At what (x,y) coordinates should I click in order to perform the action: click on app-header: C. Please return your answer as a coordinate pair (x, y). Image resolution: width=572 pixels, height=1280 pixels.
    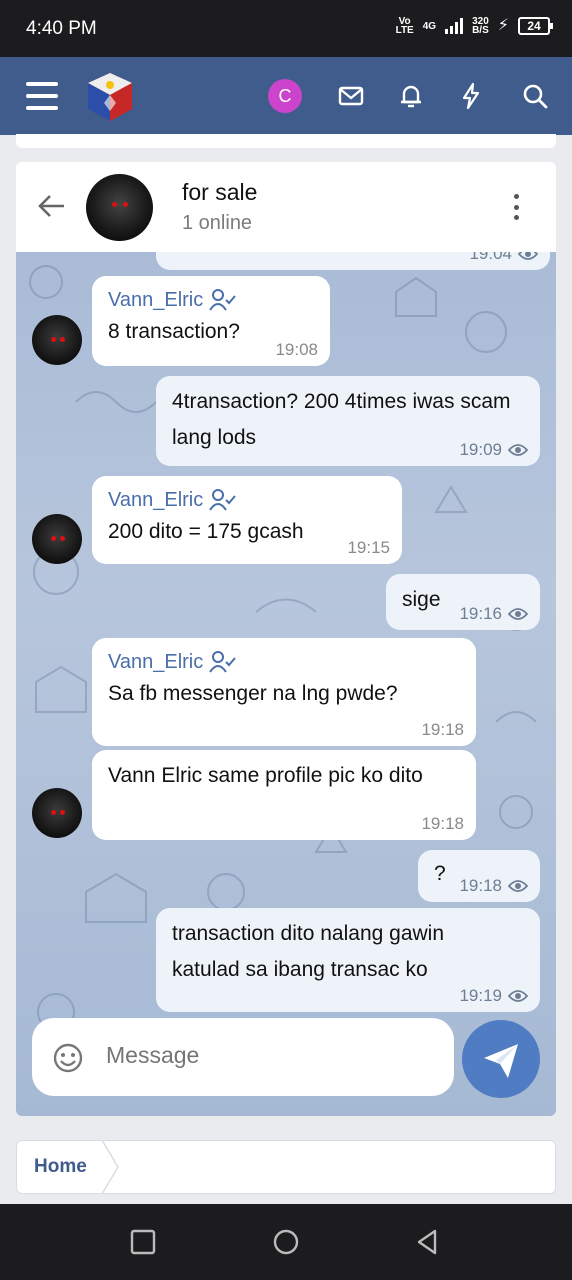
    Looking at the image, I should click on (286, 96).